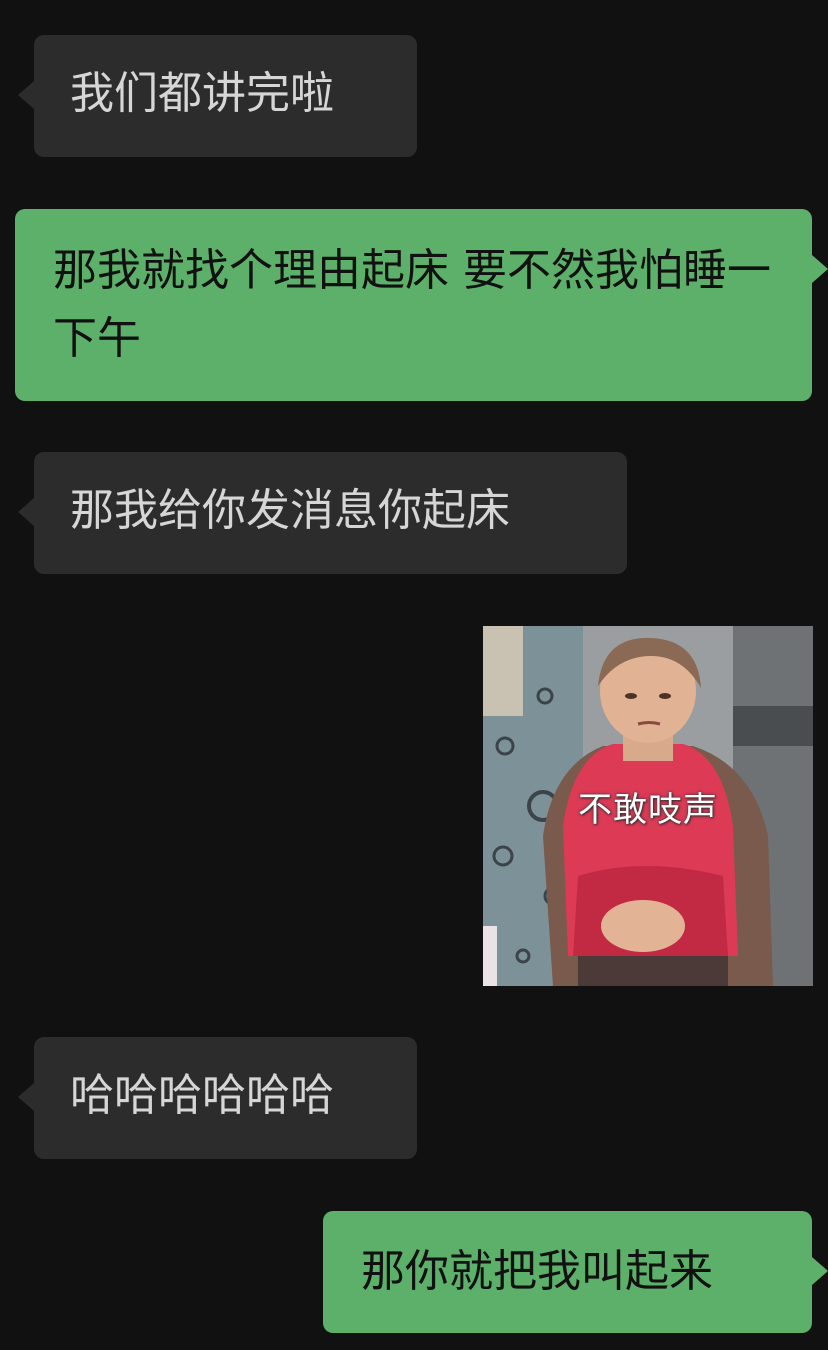 This screenshot has height=1350, width=828. What do you see at coordinates (202, 1095) in the screenshot?
I see `message-text: 哈哈哈哈哈哈` at bounding box center [202, 1095].